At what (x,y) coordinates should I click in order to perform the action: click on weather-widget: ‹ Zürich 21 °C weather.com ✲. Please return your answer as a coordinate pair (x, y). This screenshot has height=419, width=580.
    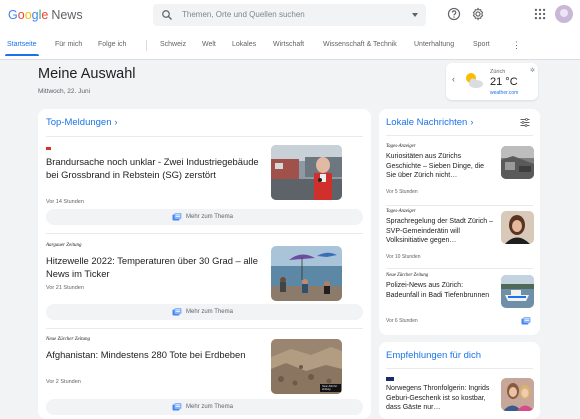
    Looking at the image, I should click on (492, 81).